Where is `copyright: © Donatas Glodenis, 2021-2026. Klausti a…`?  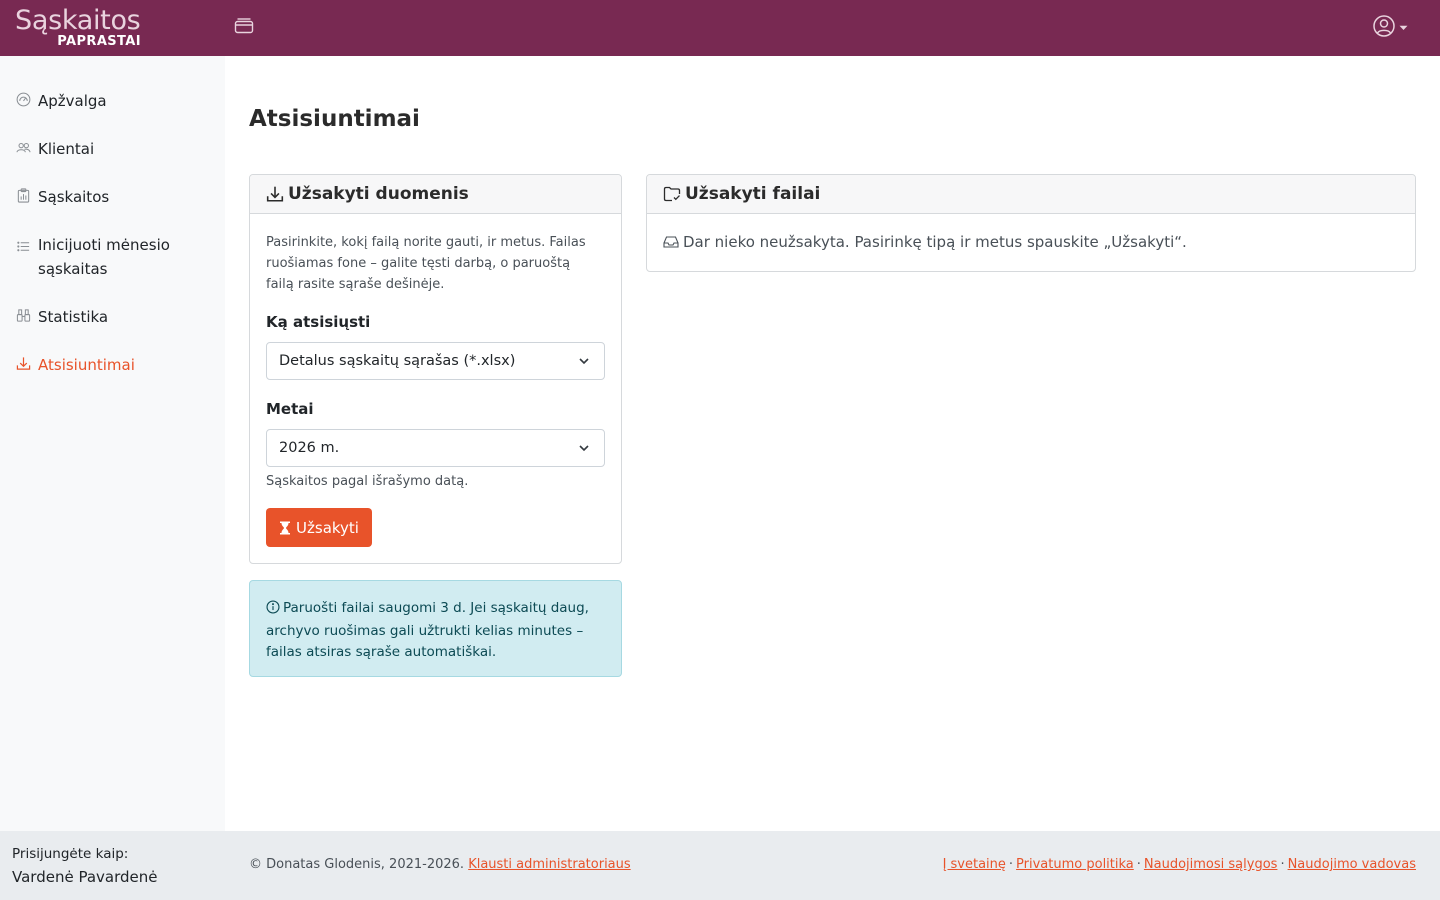 copyright: © Donatas Glodenis, 2021-2026. Klausti a… is located at coordinates (440, 864).